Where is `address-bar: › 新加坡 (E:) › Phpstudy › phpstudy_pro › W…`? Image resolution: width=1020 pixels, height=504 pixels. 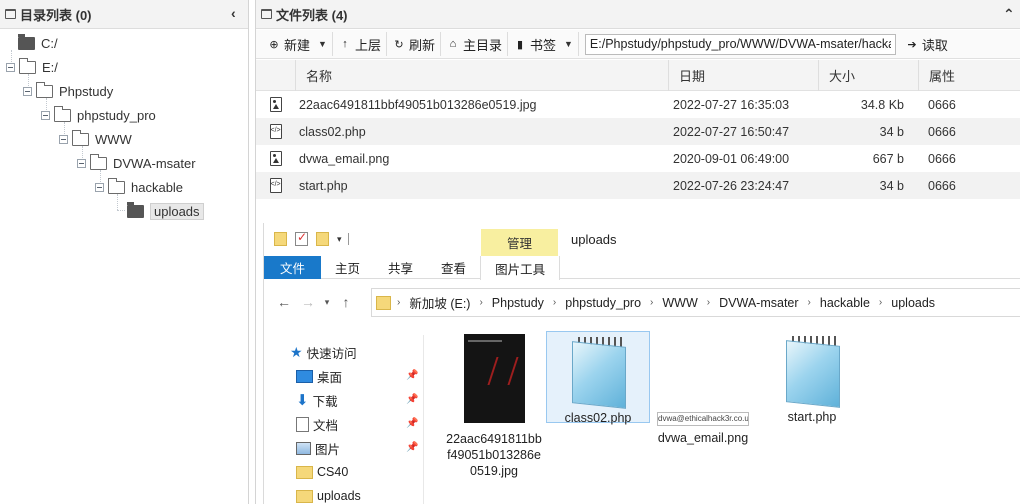
address-bar: › 新加坡 (E:) › Phpstudy › phpstudy_pro › W… is located at coordinates (695, 302).